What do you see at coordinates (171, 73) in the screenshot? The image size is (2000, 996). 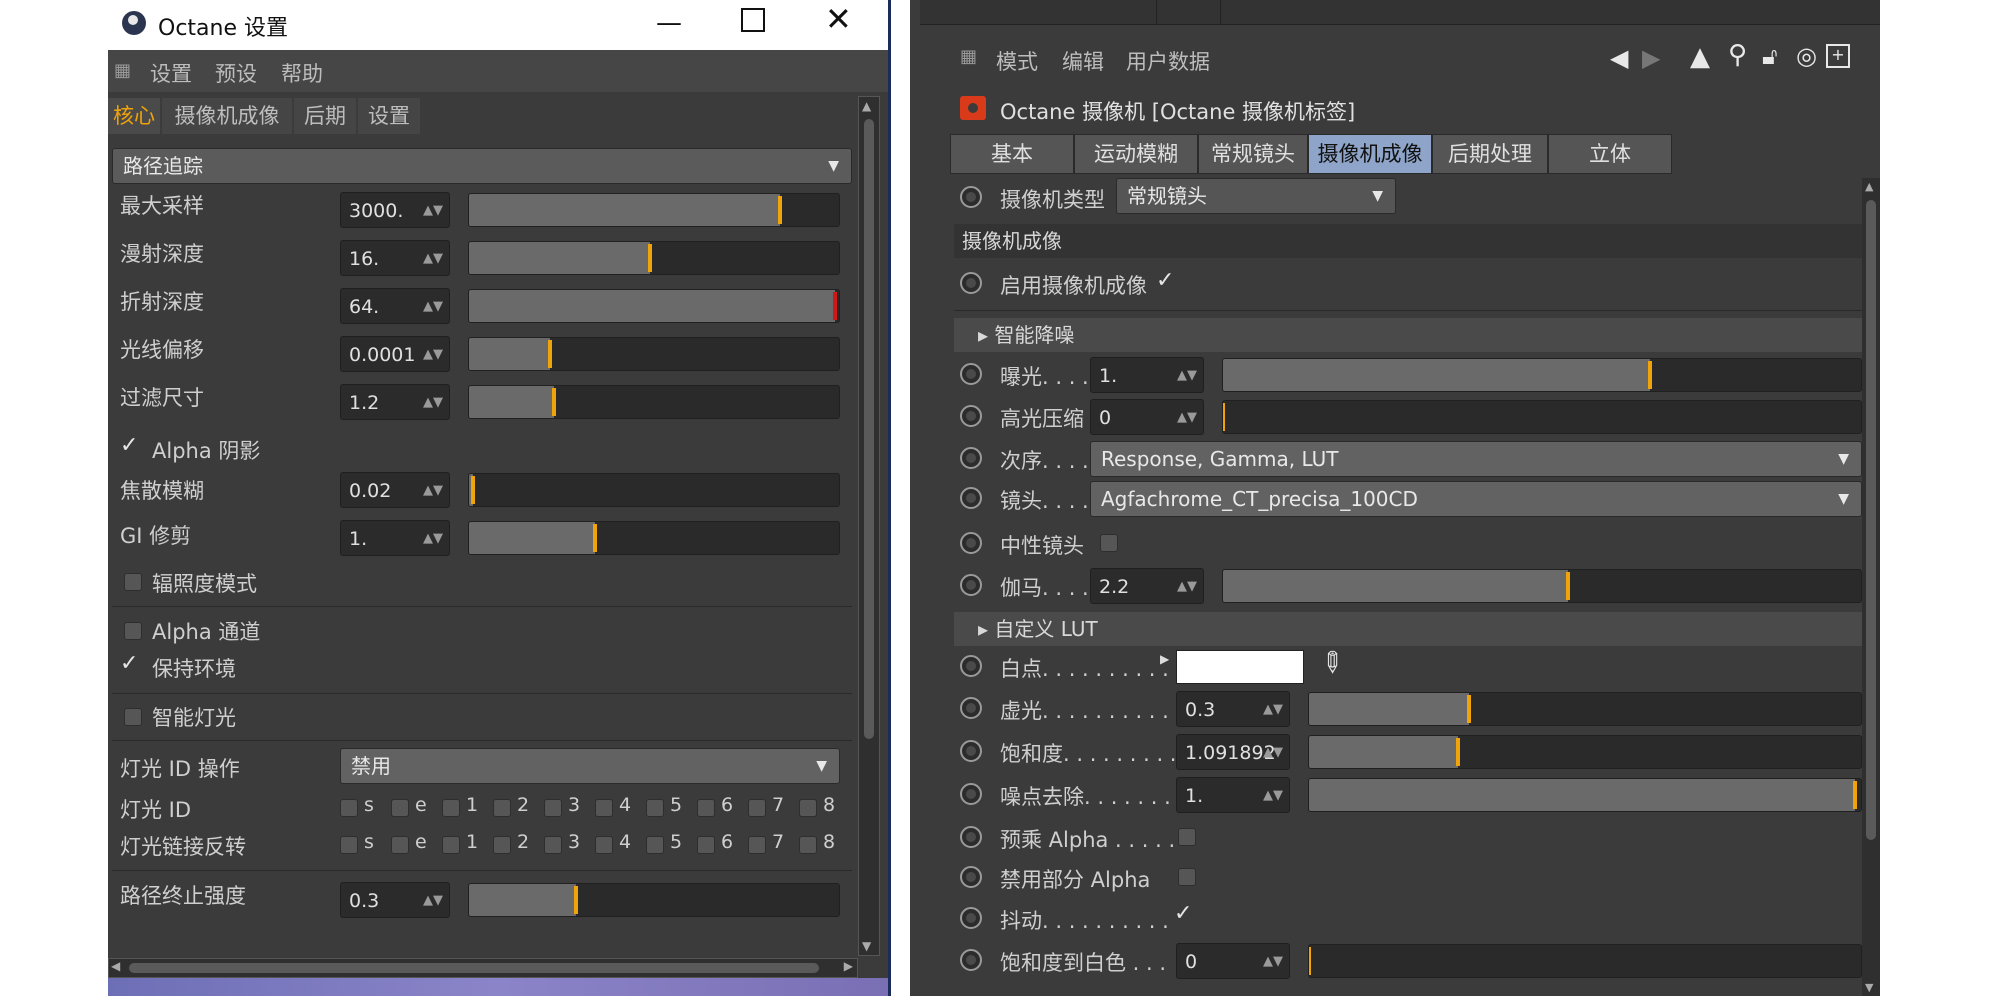 I see `menu-settings: 设置` at bounding box center [171, 73].